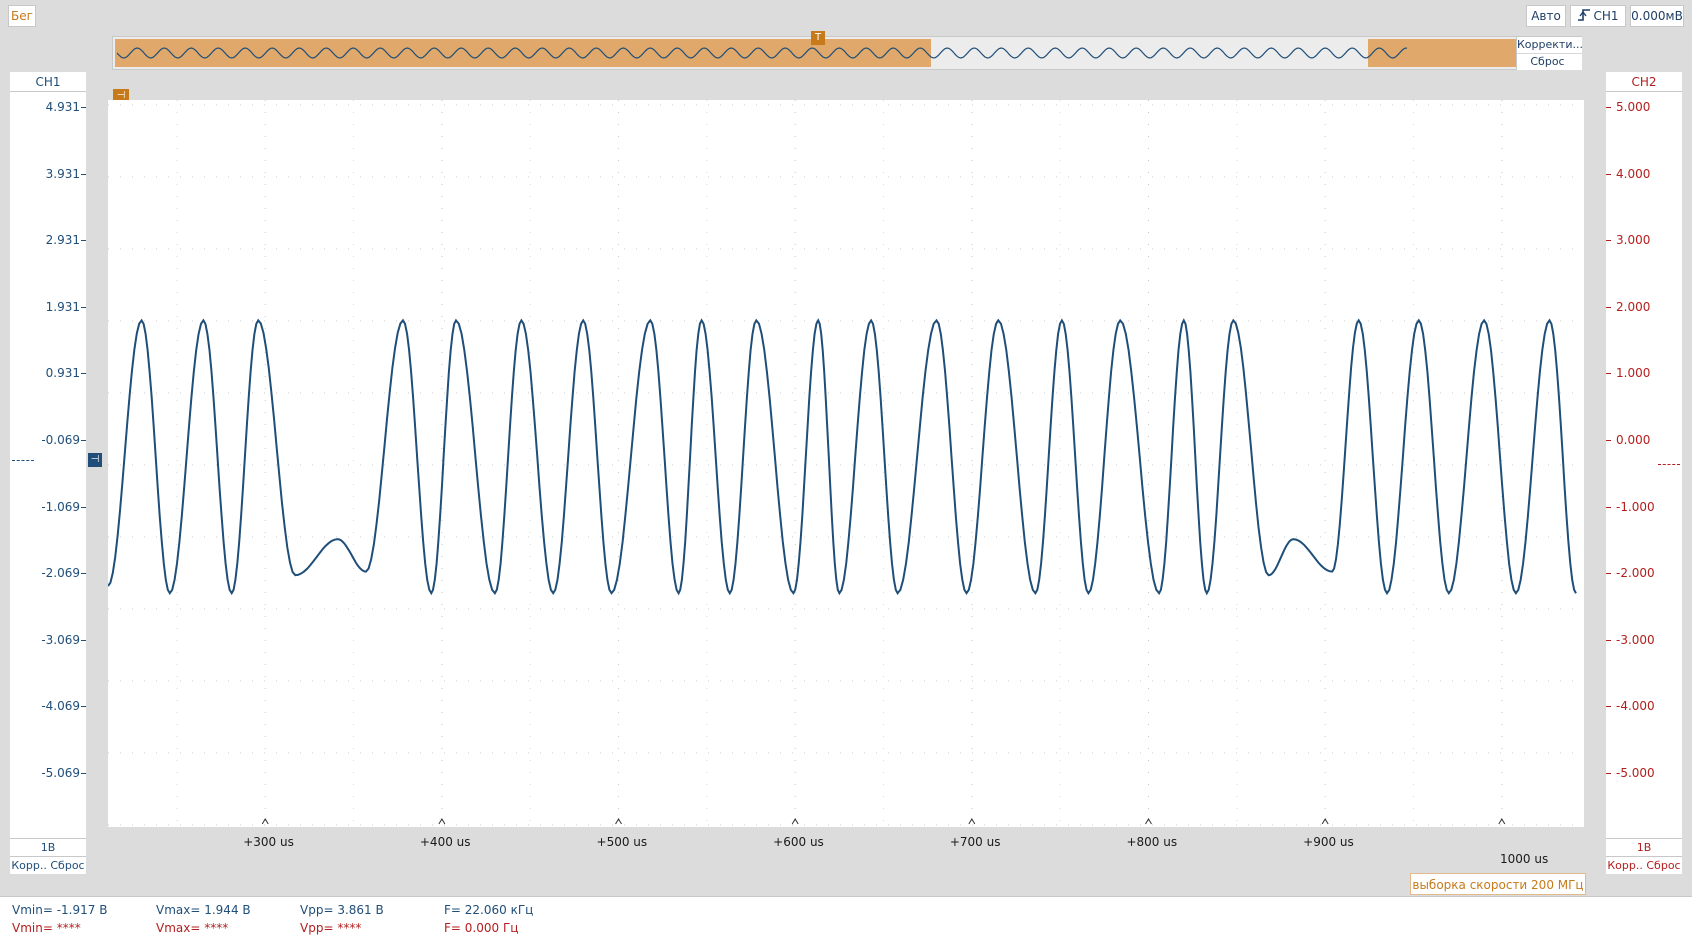 The height and width of the screenshot is (940, 1692). I want to click on overview-reset-button: Сброс, so click(1549, 61).